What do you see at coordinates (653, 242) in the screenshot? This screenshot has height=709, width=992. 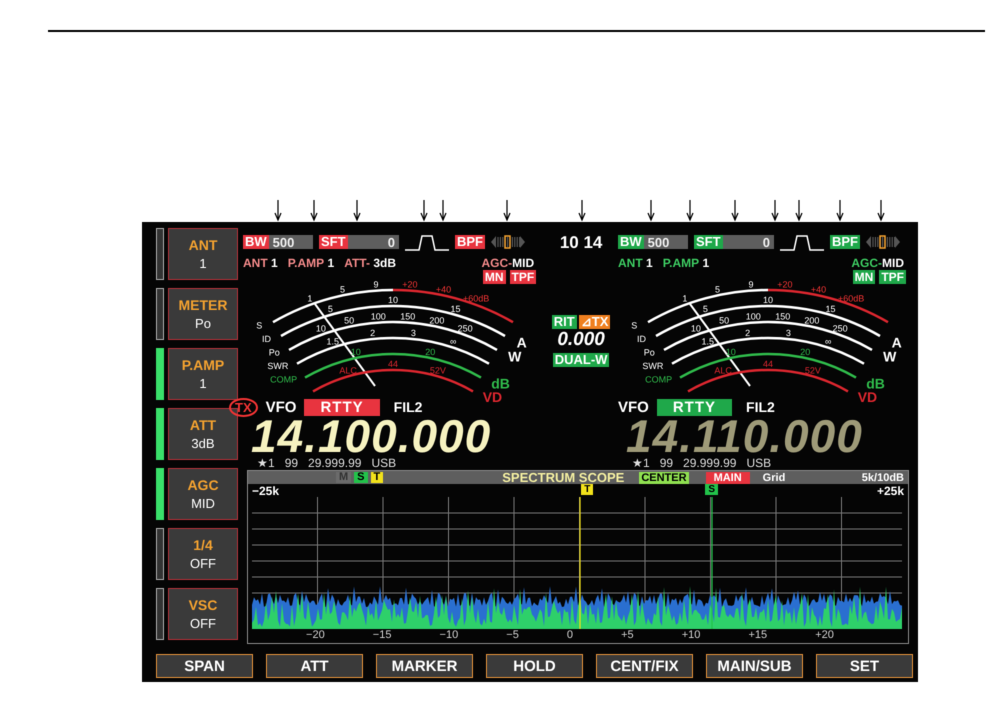 I see `bandwidth-bar: BW 500` at bounding box center [653, 242].